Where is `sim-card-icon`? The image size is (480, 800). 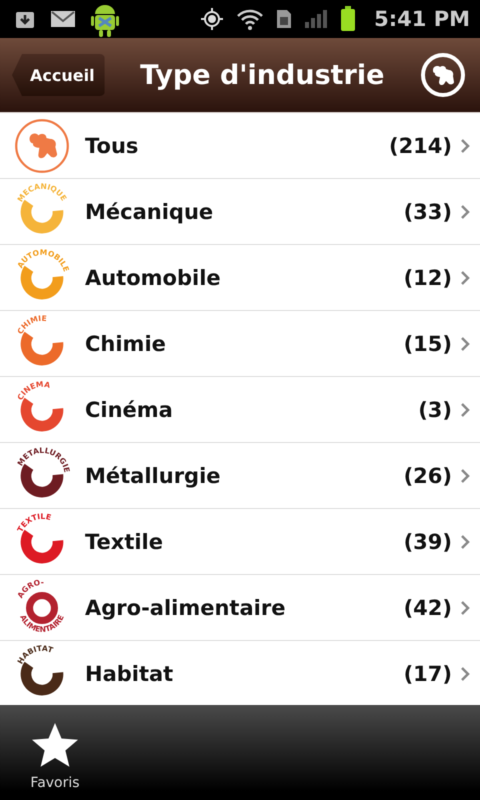
sim-card-icon is located at coordinates (284, 19).